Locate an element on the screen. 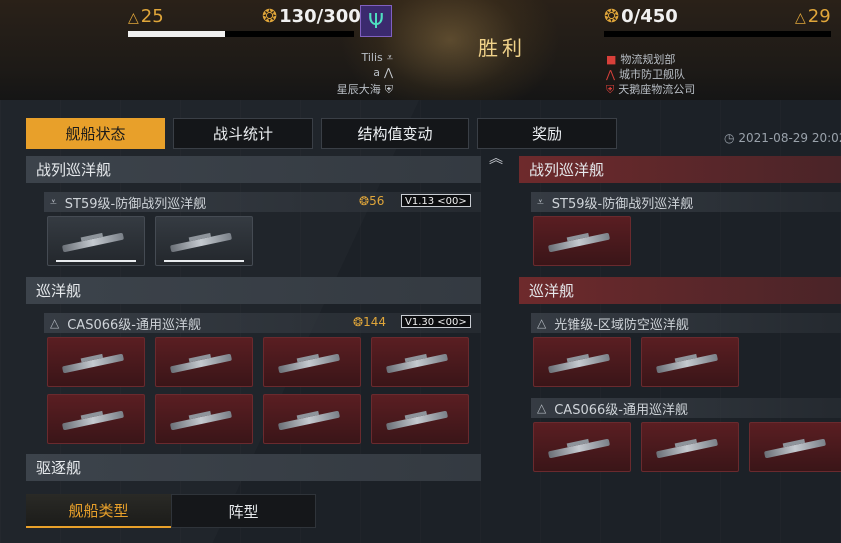  ship-cost: ❂144 is located at coordinates (369, 322).